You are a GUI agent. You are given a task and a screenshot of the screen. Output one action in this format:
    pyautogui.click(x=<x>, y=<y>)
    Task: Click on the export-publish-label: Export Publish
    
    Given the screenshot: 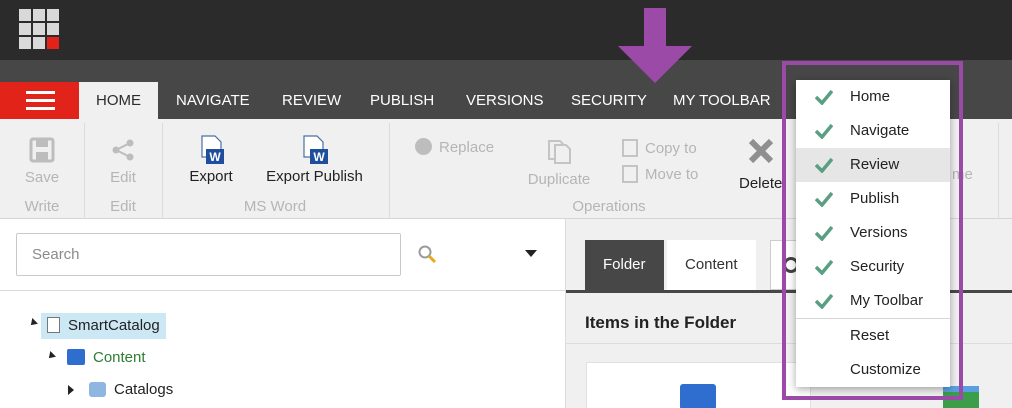 What is the action you would take?
    pyautogui.click(x=314, y=176)
    